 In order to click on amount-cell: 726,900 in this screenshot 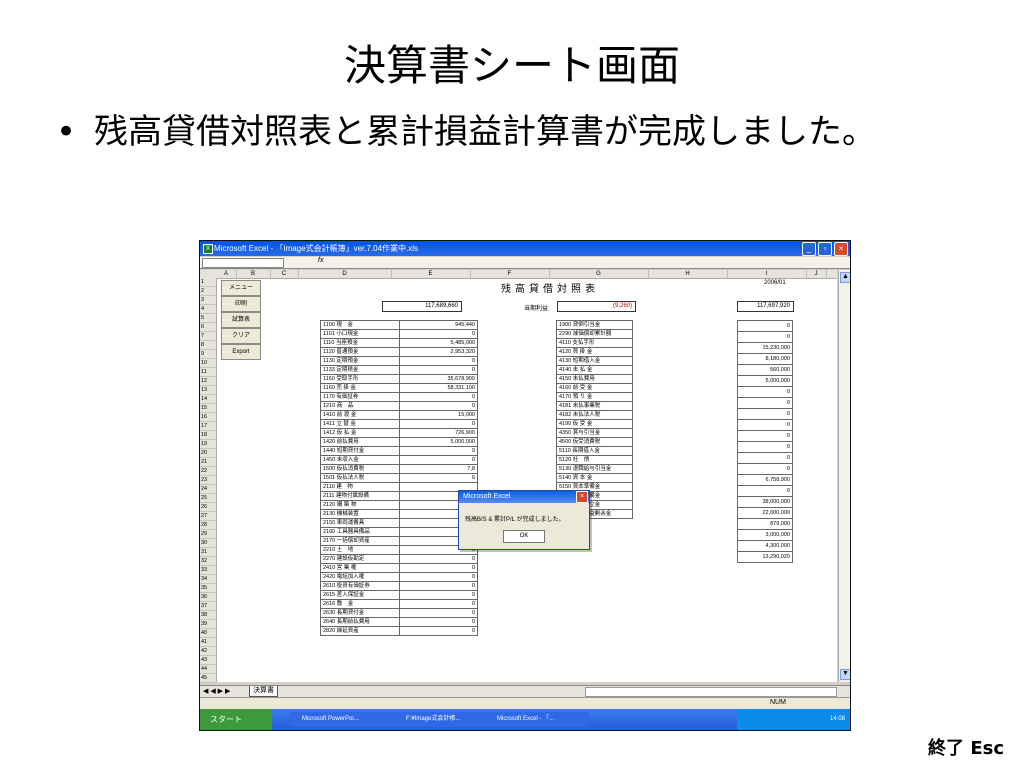, I will do `click(438, 433)`.